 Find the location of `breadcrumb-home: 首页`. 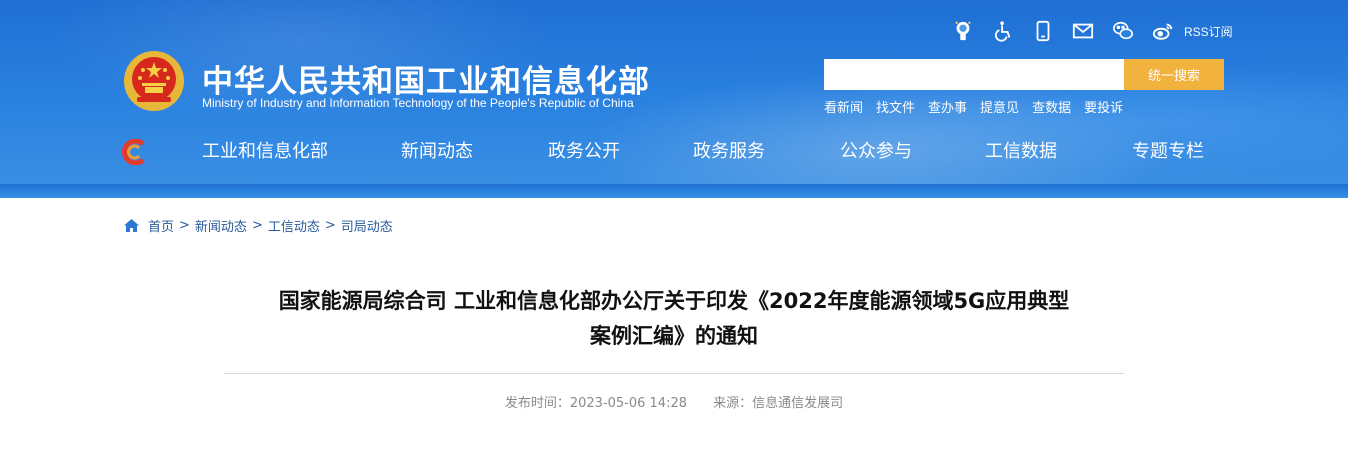

breadcrumb-home: 首页 is located at coordinates (161, 225).